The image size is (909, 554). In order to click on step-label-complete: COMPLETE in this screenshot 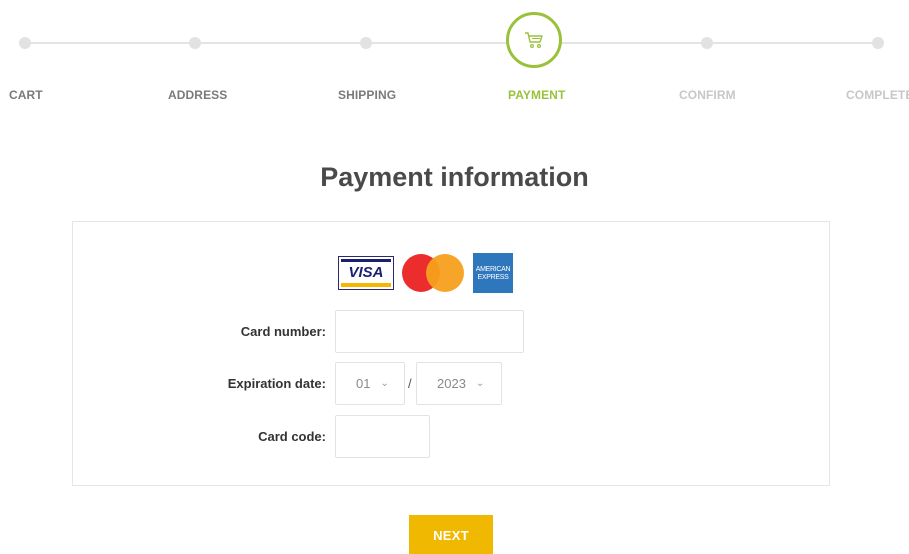, I will do `click(877, 95)`.